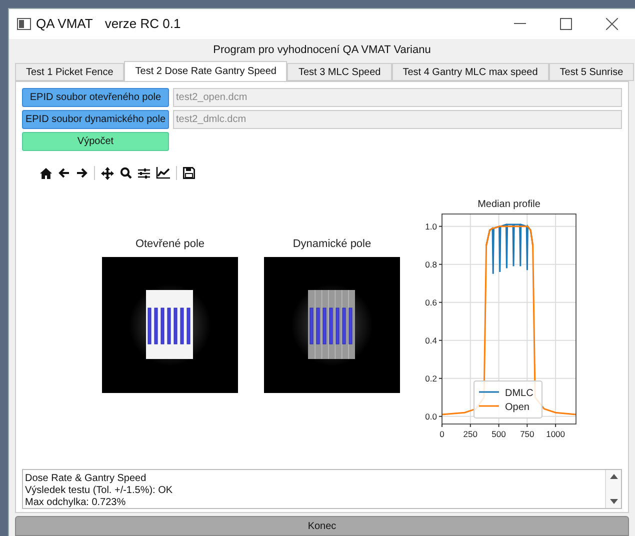  What do you see at coordinates (95, 141) in the screenshot?
I see `compute-button: Výpočet` at bounding box center [95, 141].